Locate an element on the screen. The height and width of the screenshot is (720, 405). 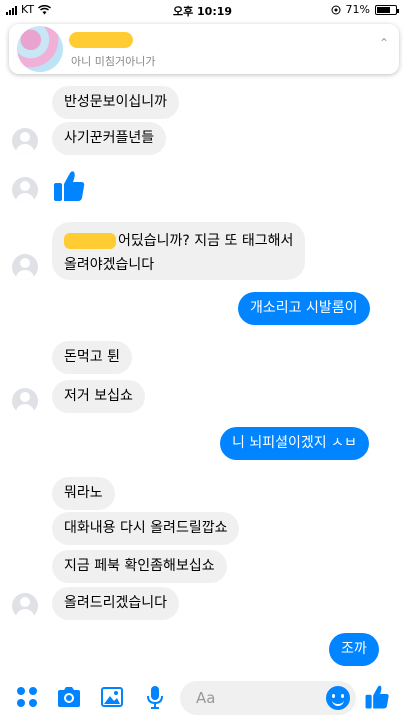
incoming-message: 반성문보이십니까 is located at coordinates (116, 102).